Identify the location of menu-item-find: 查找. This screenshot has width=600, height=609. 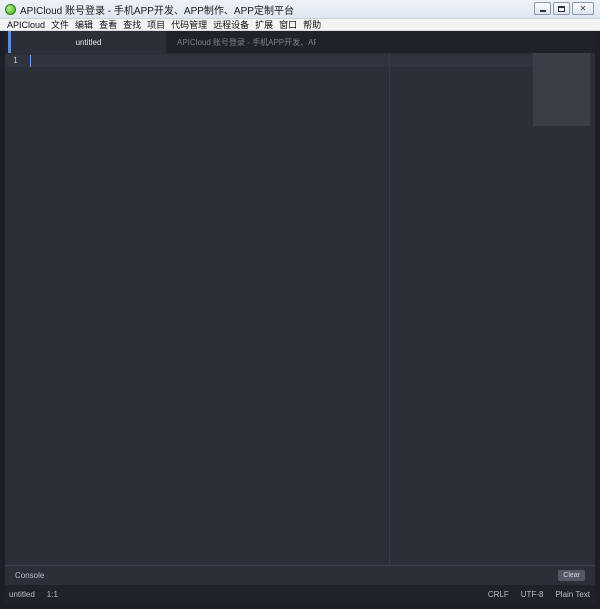
(132, 25).